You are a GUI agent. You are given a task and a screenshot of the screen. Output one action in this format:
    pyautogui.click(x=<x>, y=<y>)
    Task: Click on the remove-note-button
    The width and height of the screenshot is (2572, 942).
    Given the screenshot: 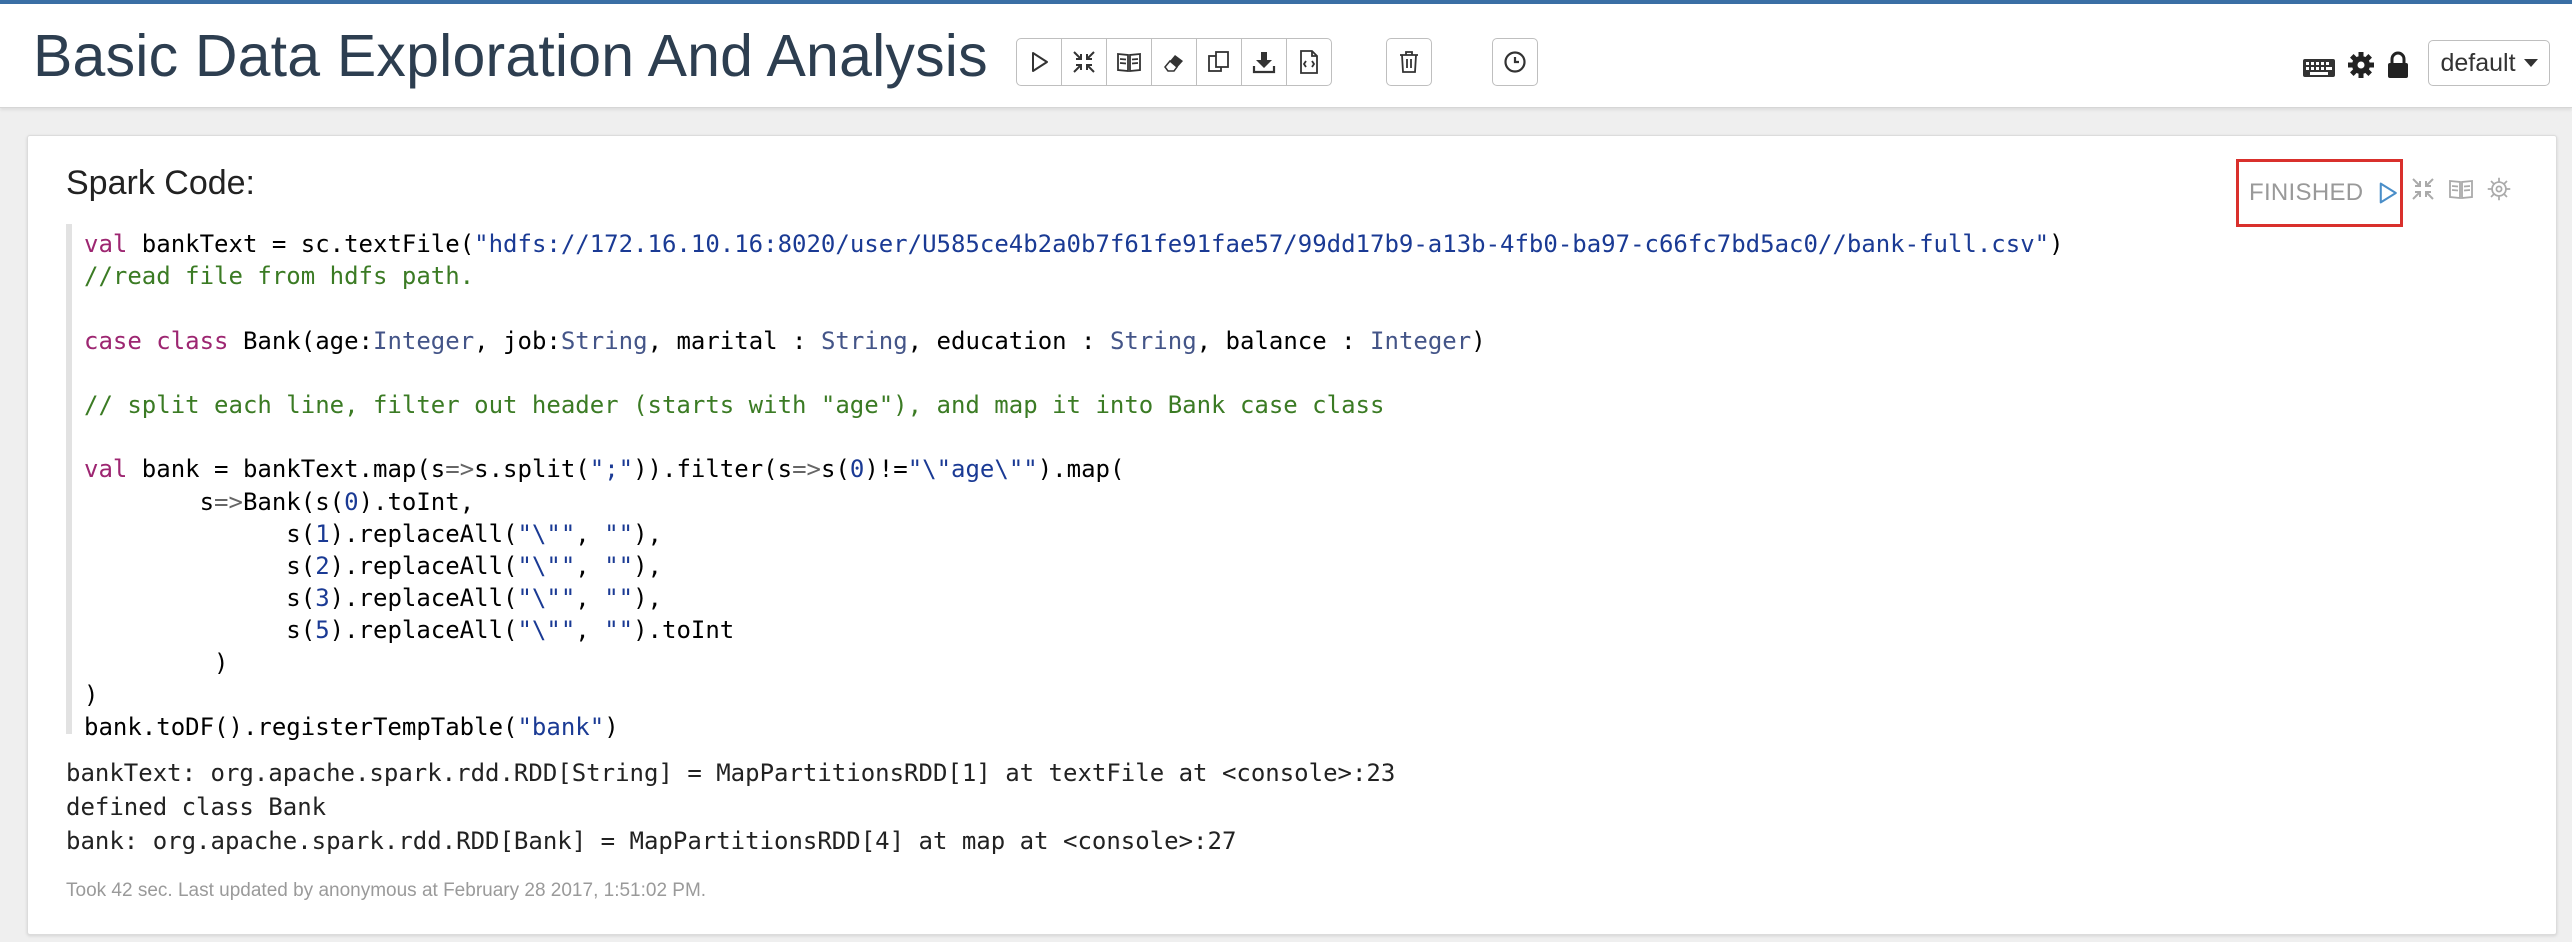 What is the action you would take?
    pyautogui.click(x=1409, y=62)
    